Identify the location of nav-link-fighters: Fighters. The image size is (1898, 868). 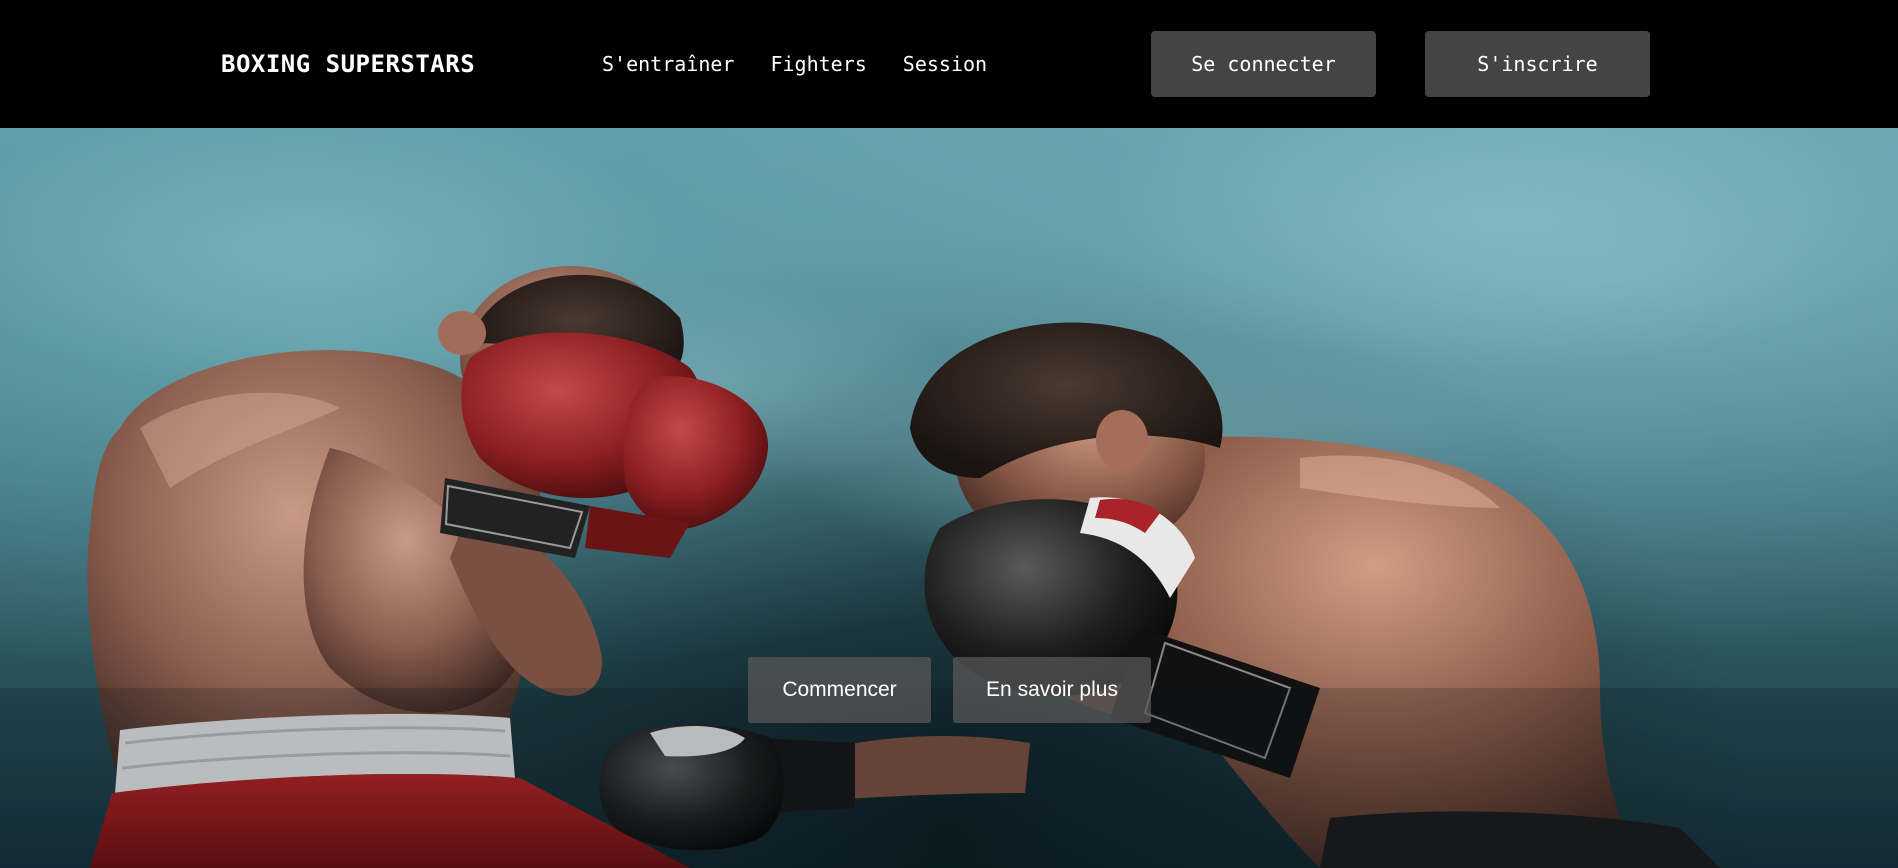
(818, 64).